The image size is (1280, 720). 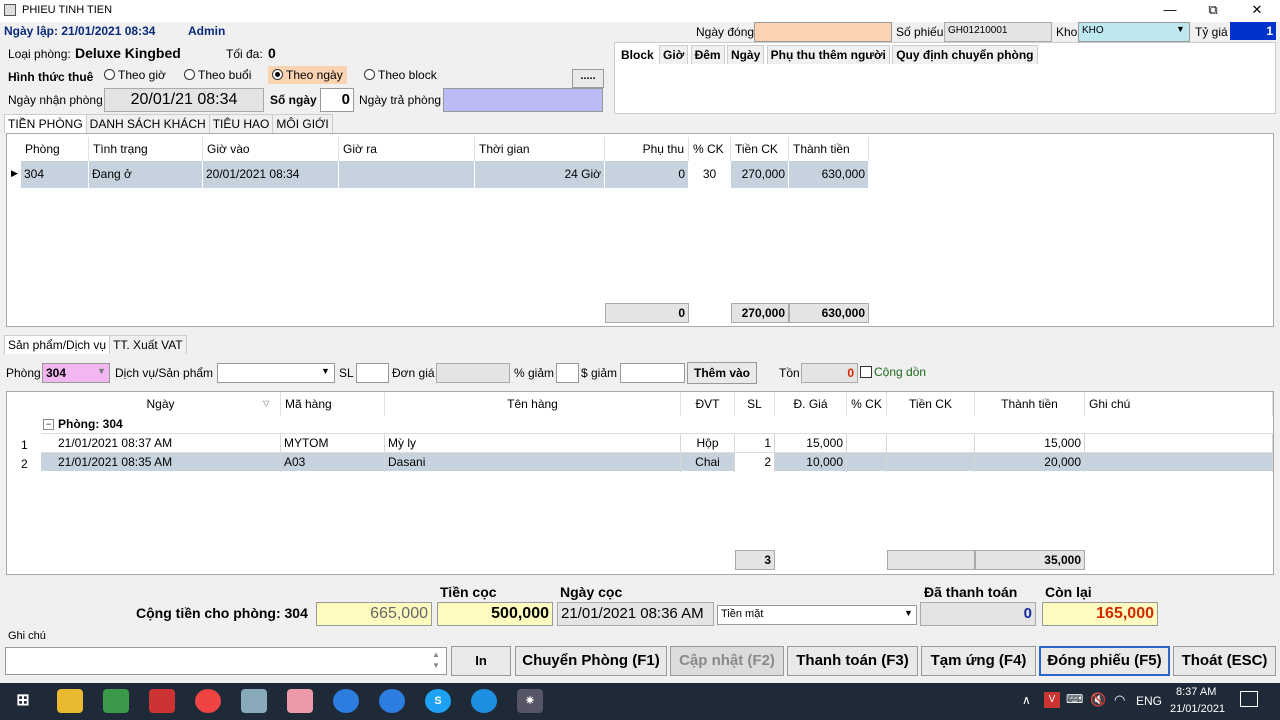 I want to click on volume-icon: 🔇, so click(x=1098, y=700).